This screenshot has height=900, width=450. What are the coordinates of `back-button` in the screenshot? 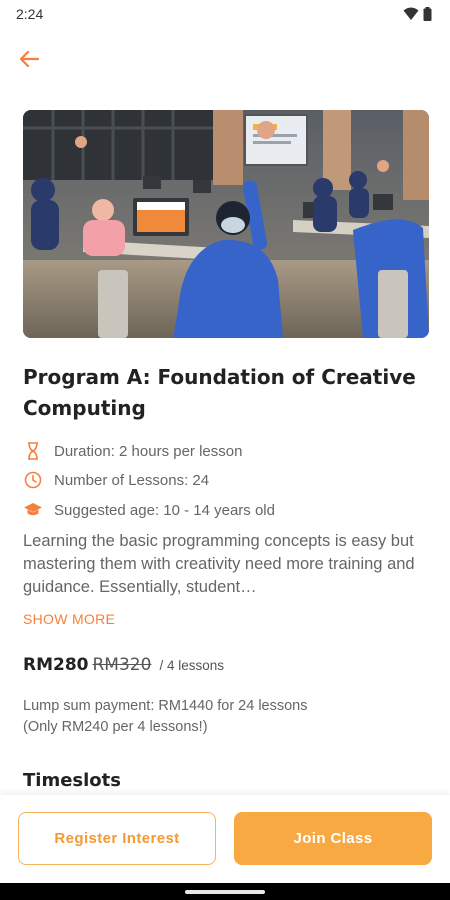 It's located at (29, 59).